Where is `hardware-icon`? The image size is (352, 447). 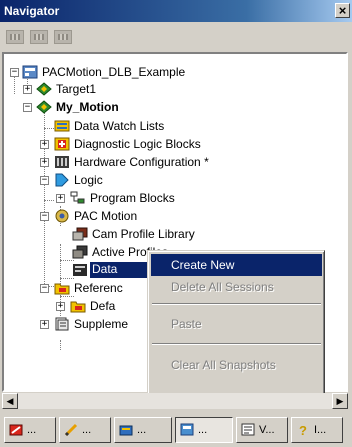 hardware-icon is located at coordinates (62, 162).